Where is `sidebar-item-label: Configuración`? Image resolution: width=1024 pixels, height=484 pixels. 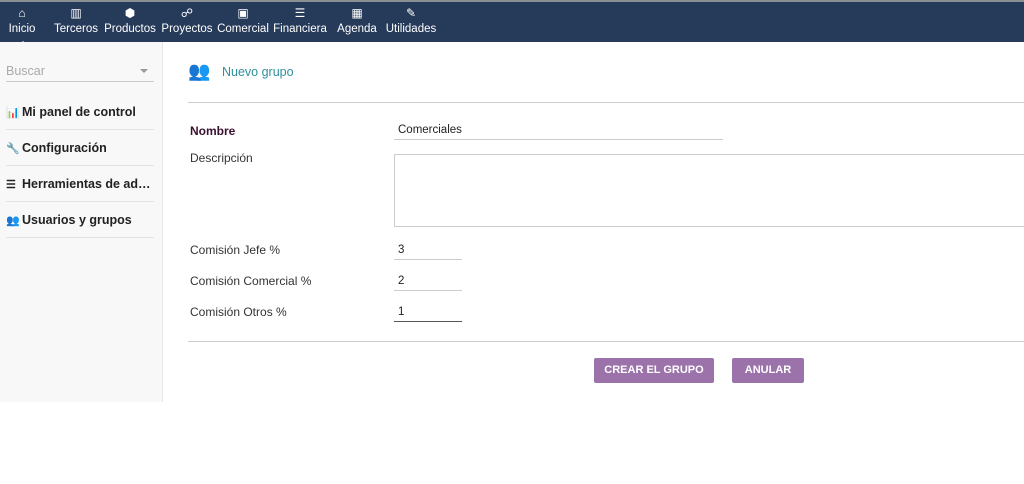 sidebar-item-label: Configuración is located at coordinates (64, 148).